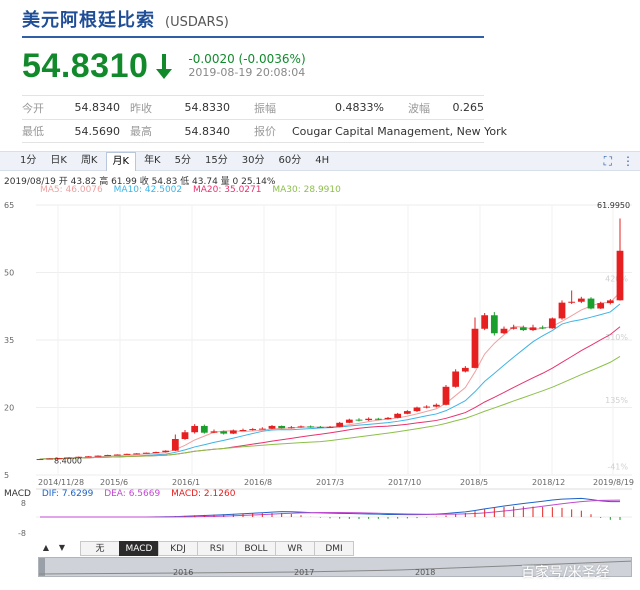 The width and height of the screenshot is (640, 590). Describe the element at coordinates (46, 548) in the screenshot. I see `scroll-up-button: ▲` at that location.